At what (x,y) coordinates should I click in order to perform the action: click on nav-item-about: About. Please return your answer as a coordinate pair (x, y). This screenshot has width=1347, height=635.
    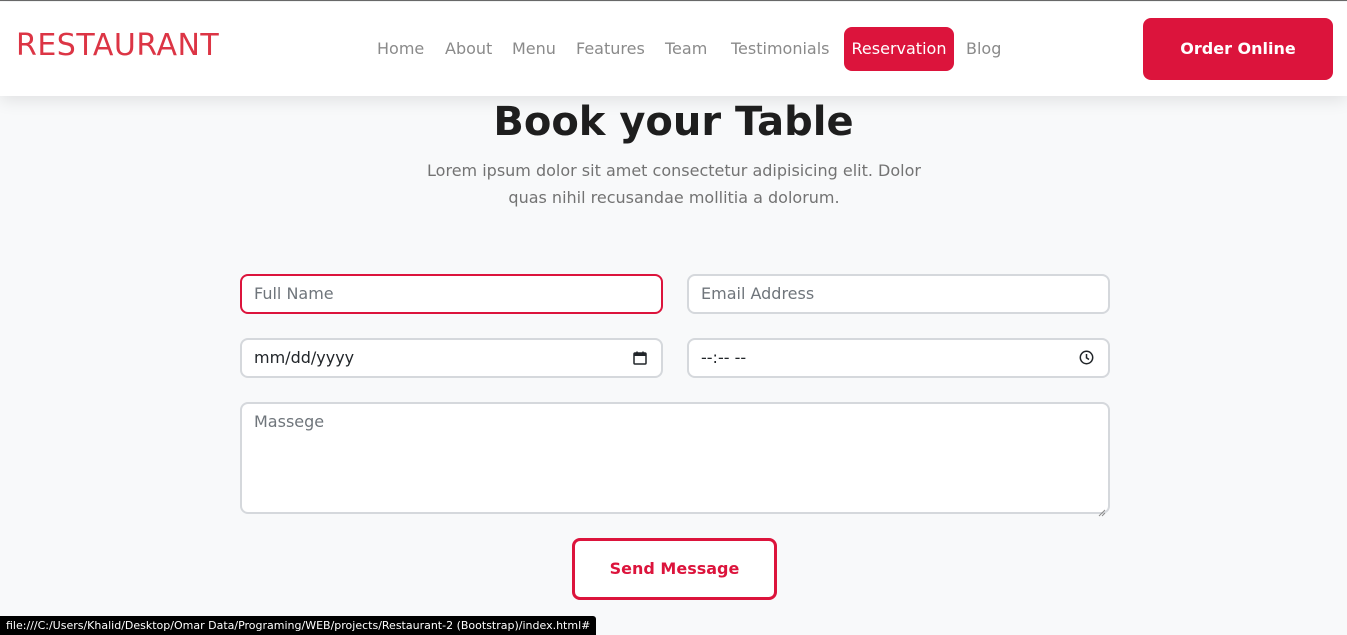
    Looking at the image, I should click on (468, 49).